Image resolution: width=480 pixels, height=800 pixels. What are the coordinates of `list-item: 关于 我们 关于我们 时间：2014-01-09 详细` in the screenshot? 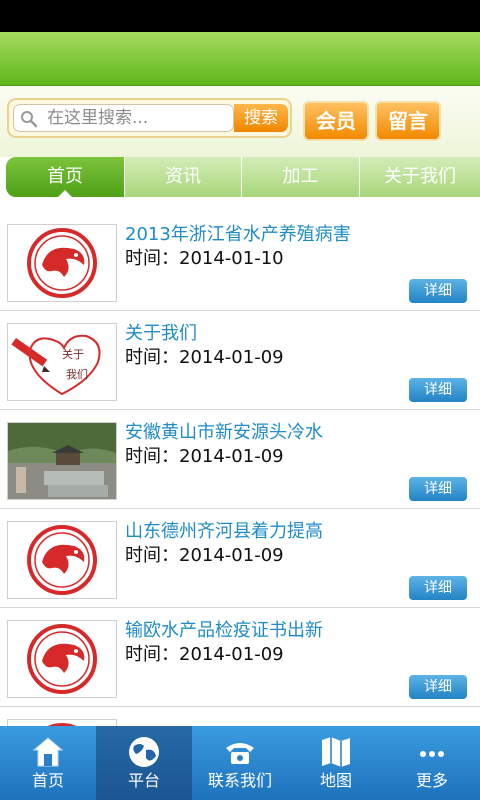 It's located at (240, 360).